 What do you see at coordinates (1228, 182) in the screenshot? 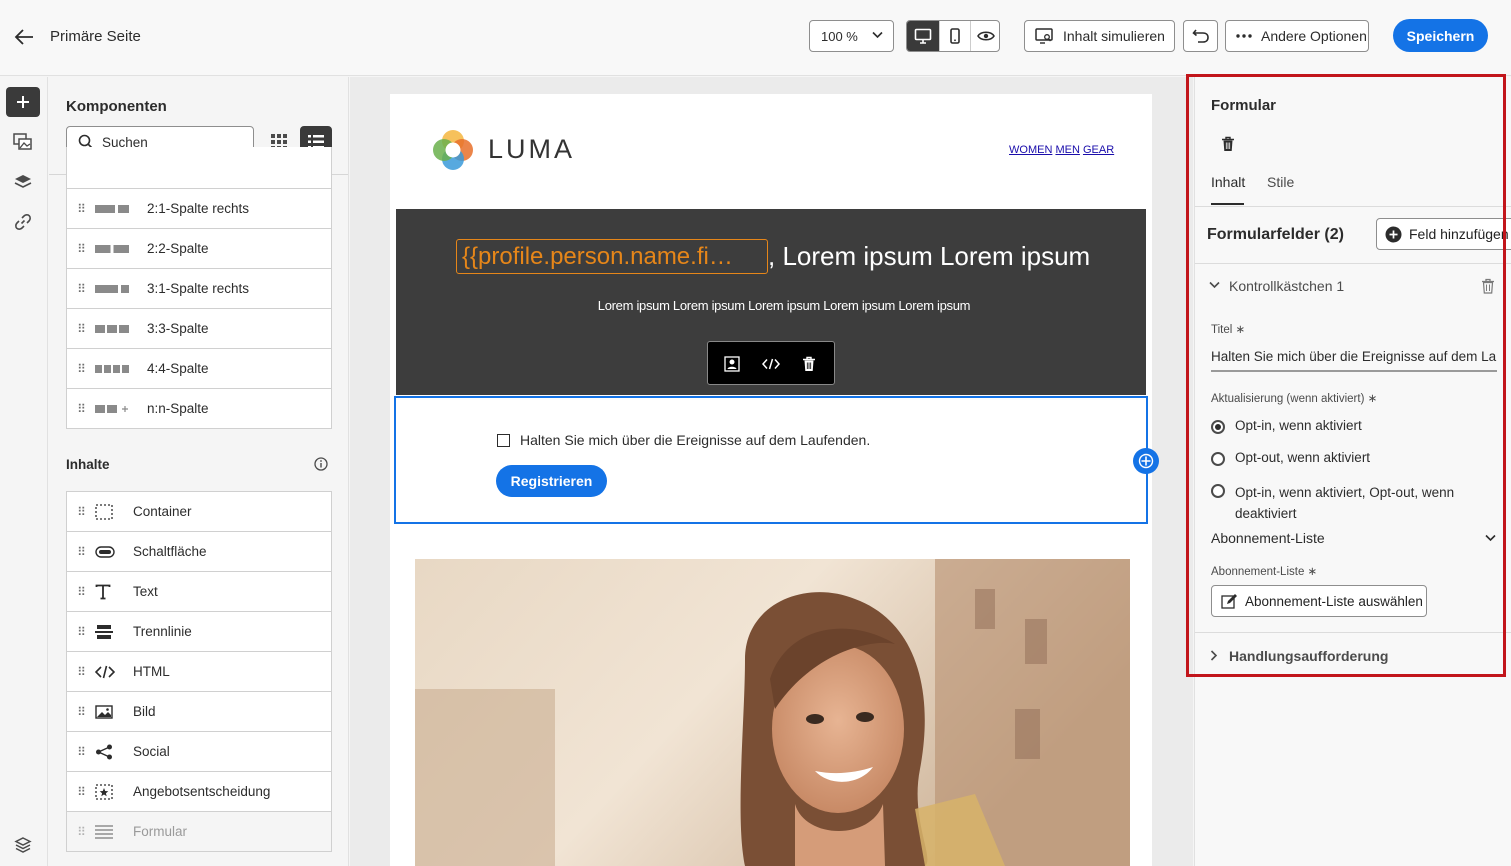
I see `tab-content: Inhalt` at bounding box center [1228, 182].